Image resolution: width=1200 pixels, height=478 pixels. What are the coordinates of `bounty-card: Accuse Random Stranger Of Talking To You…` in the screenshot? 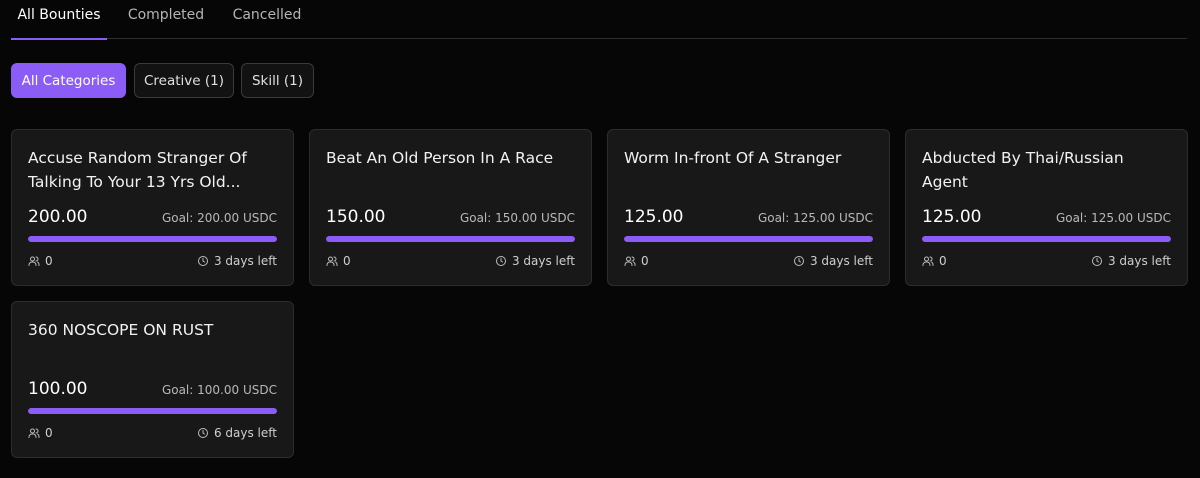 It's located at (152, 207).